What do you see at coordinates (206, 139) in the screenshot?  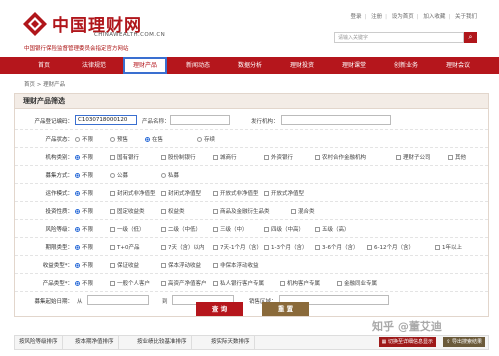 I see `status-option: 存续` at bounding box center [206, 139].